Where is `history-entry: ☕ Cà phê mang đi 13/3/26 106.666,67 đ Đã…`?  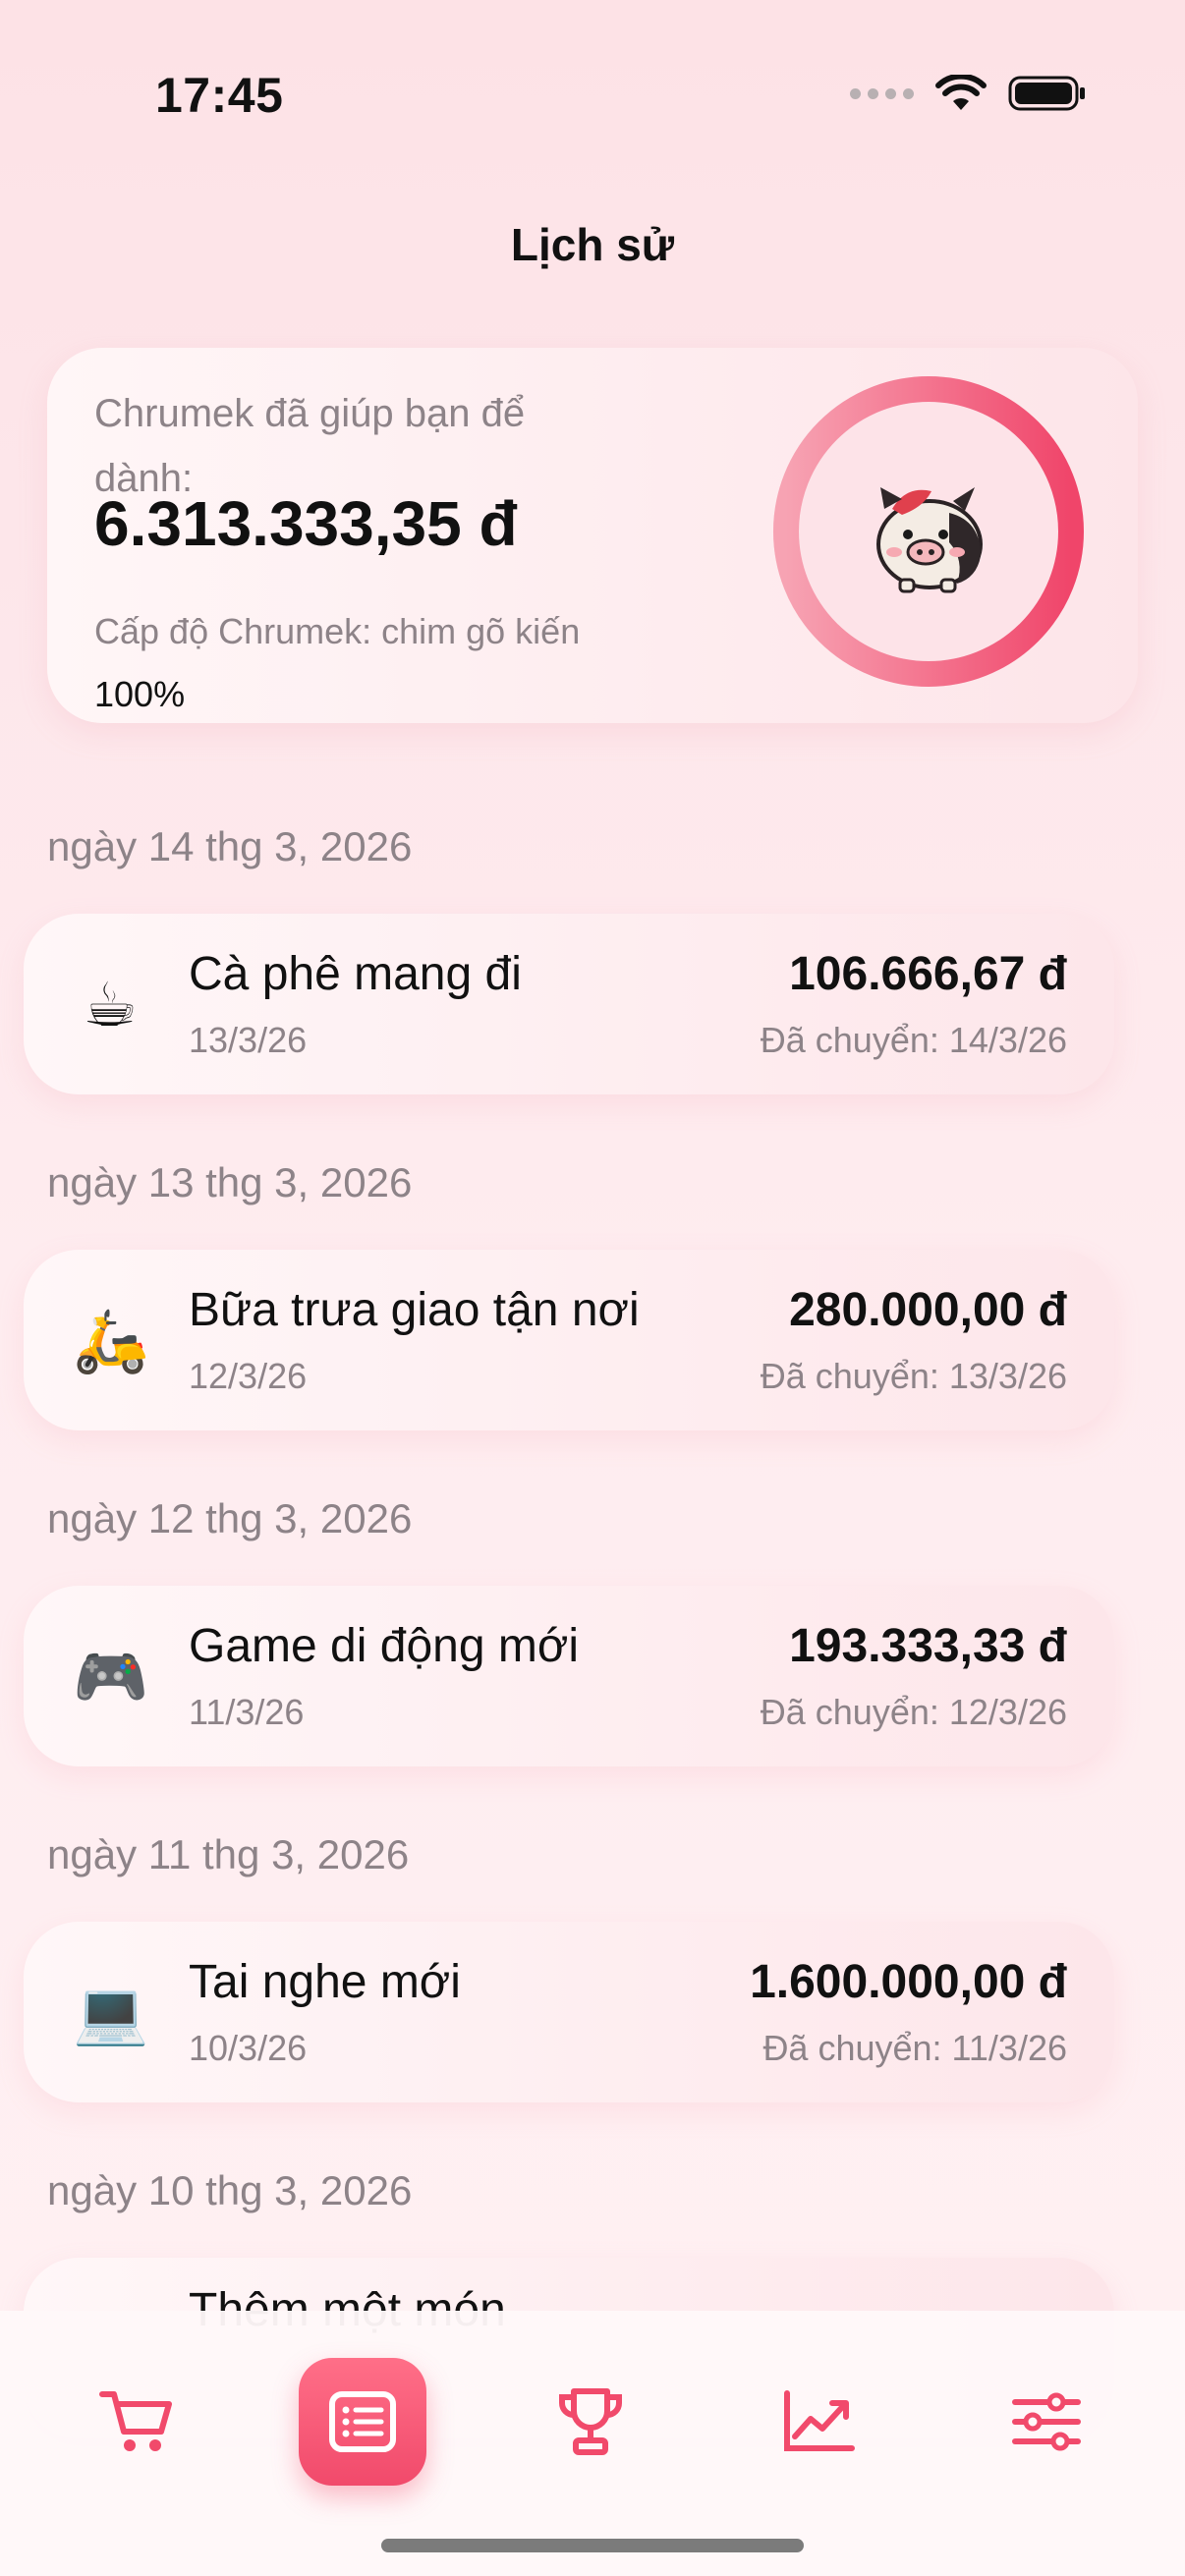
history-entry: ☕ Cà phê mang đi 13/3/26 106.666,67 đ Đã… is located at coordinates (569, 1004).